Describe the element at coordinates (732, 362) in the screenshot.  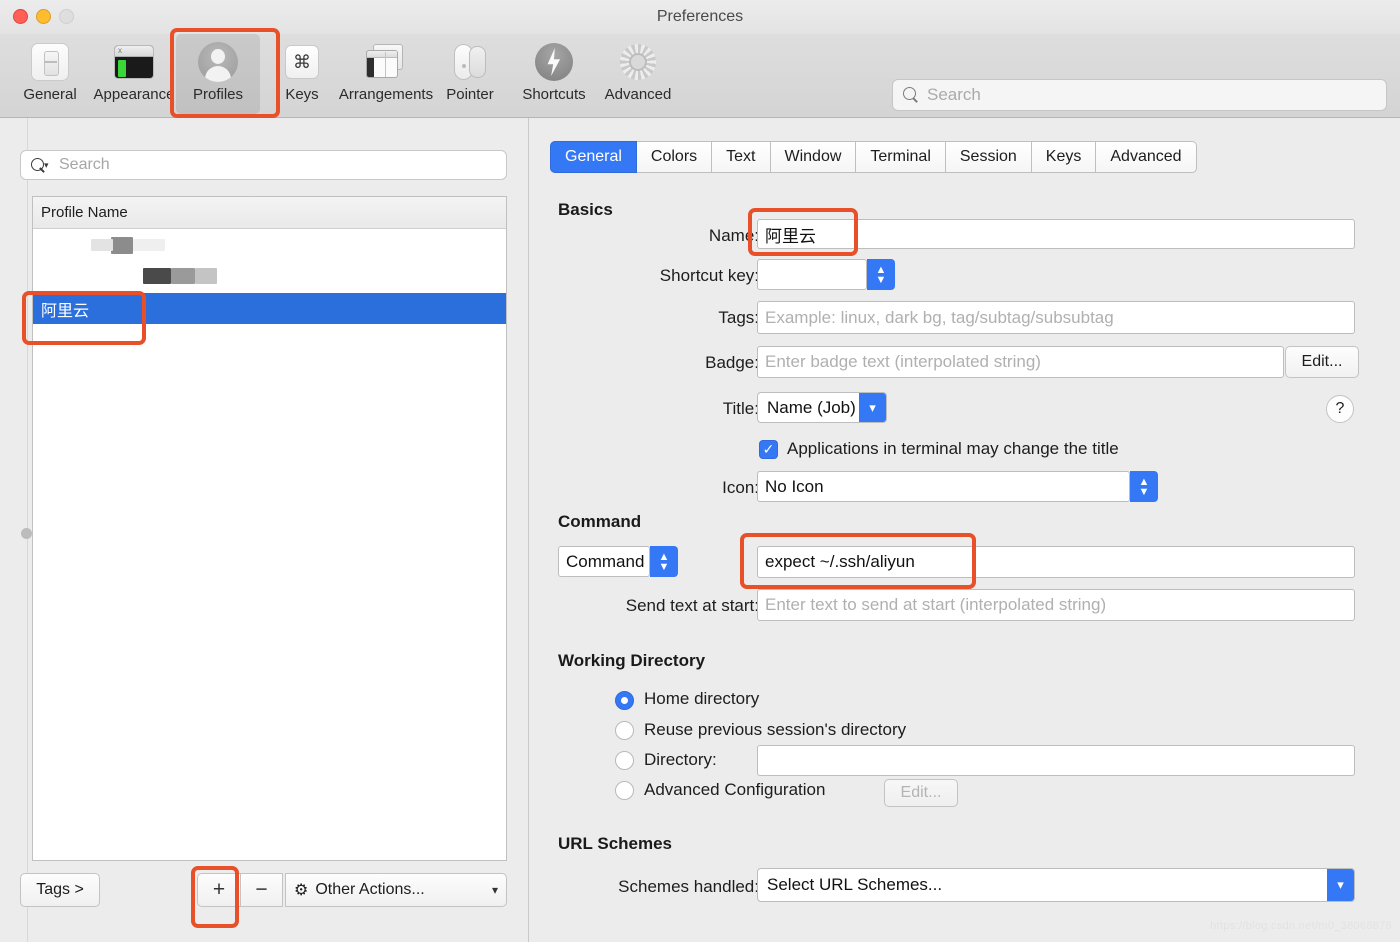
I see `badge-label: Badge:` at that location.